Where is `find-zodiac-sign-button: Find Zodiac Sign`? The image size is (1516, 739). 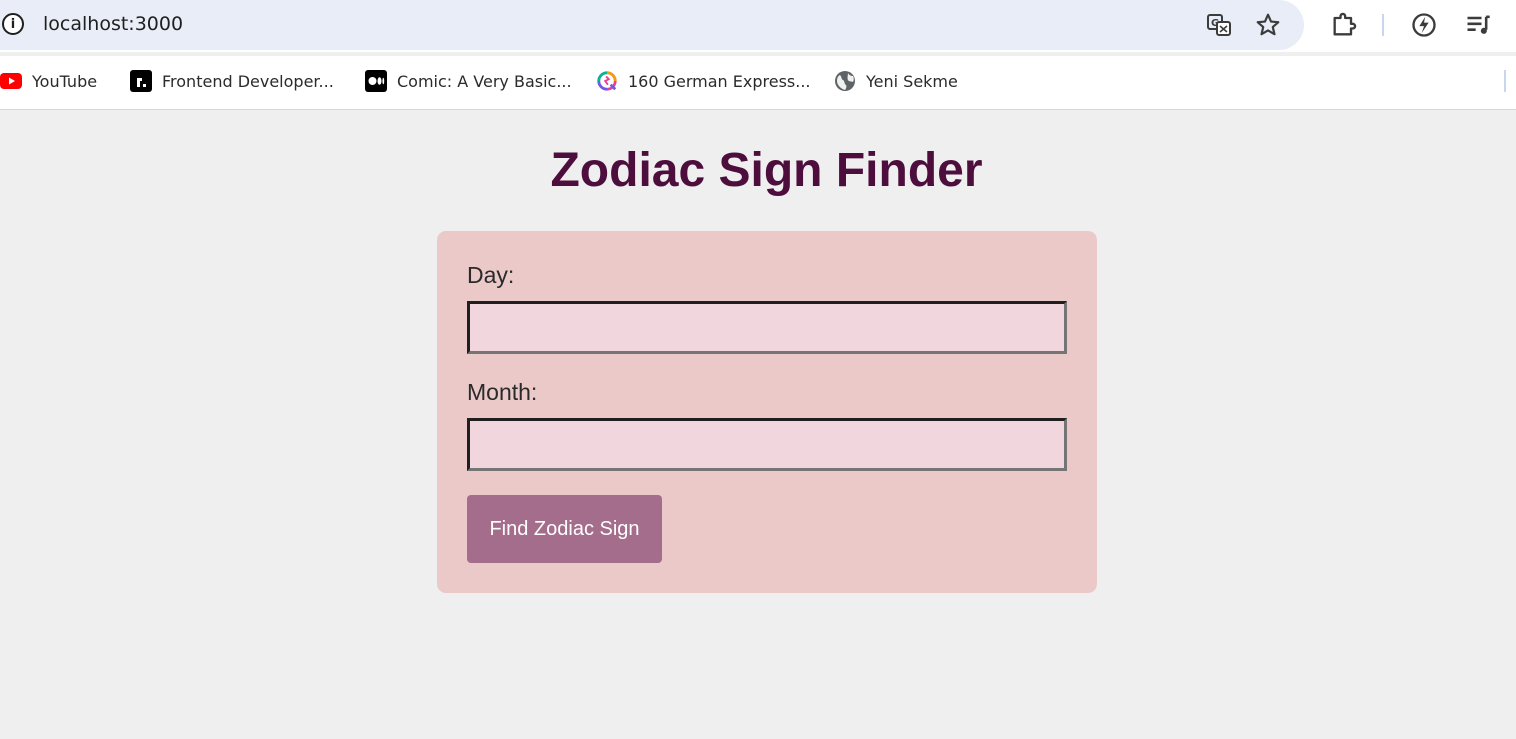 find-zodiac-sign-button: Find Zodiac Sign is located at coordinates (564, 529).